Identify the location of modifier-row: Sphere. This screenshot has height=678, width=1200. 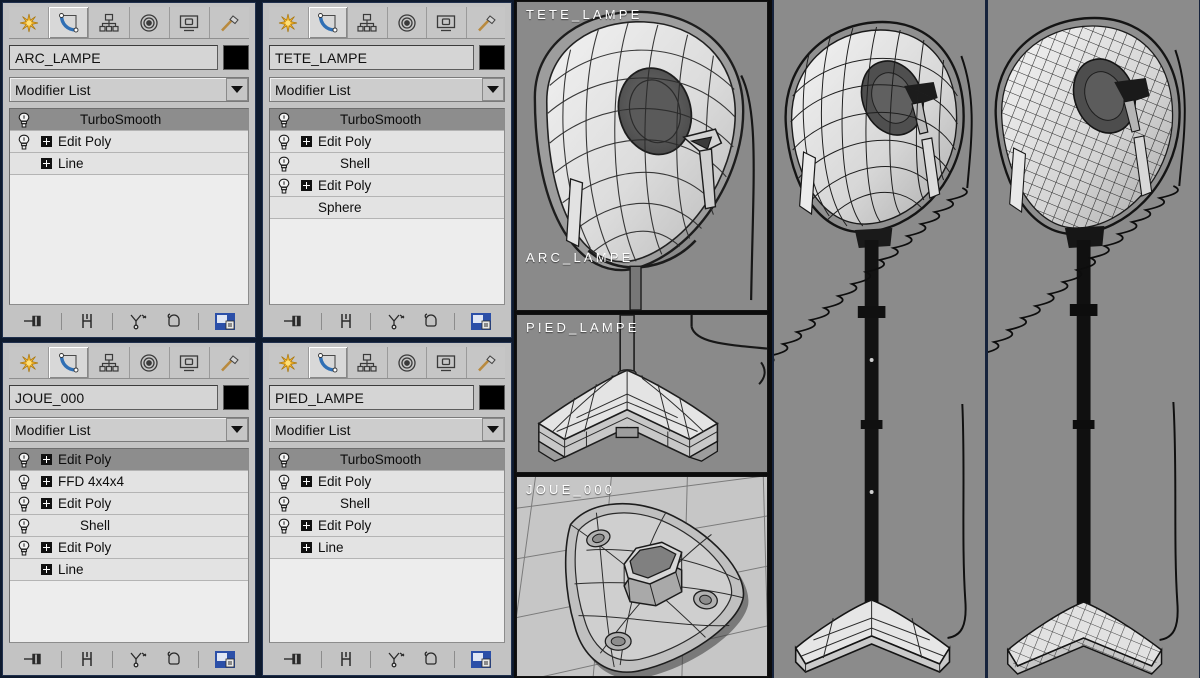
(387, 208).